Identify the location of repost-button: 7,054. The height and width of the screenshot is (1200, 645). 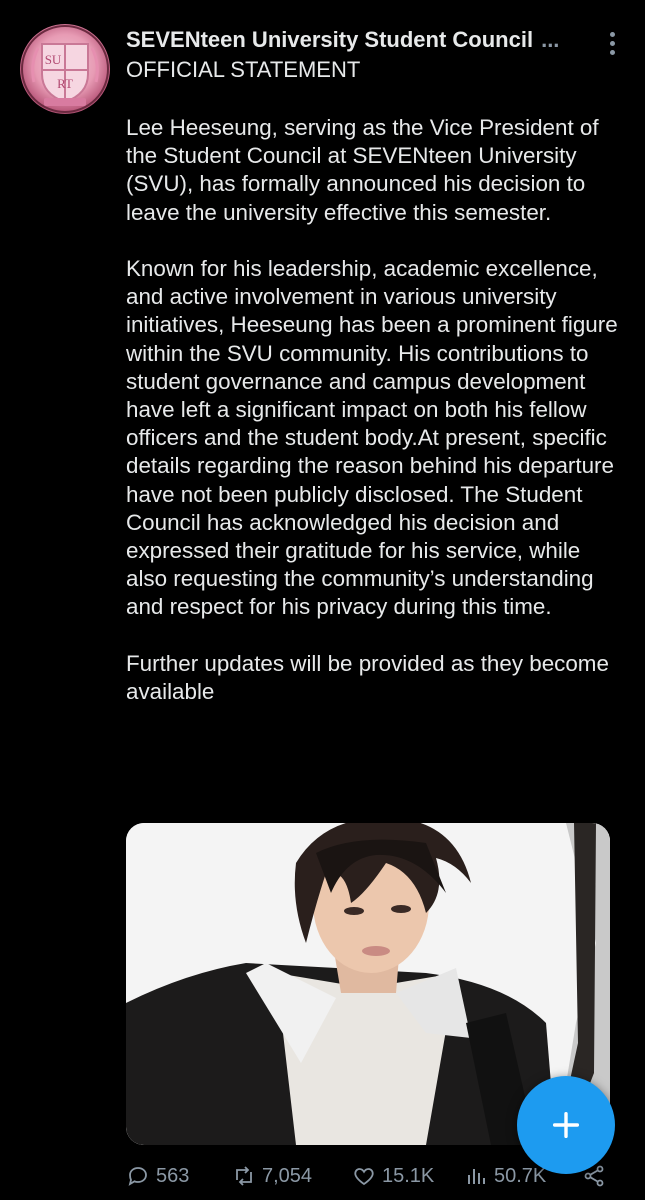
(292, 1176).